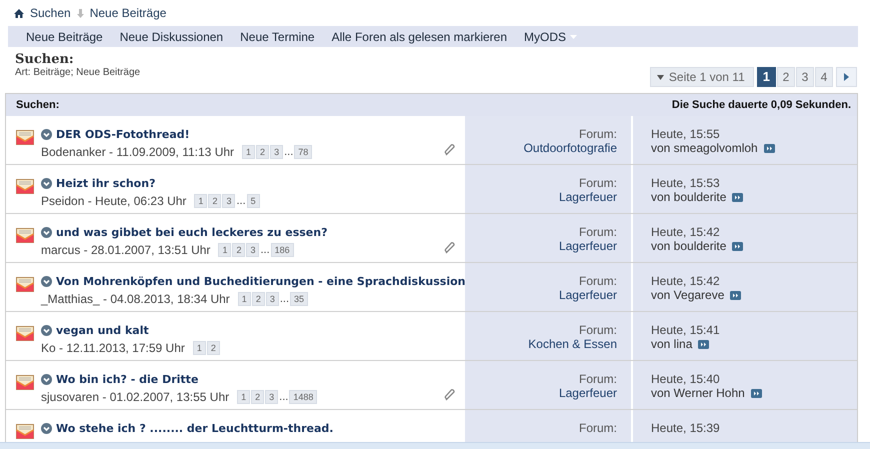 This screenshot has height=449, width=870. What do you see at coordinates (702, 77) in the screenshot?
I see `page-jump-button: Seite 1 von 11` at bounding box center [702, 77].